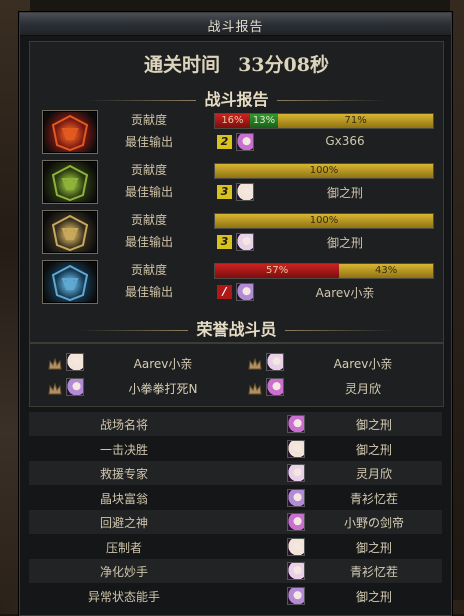 The width and height of the screenshot is (464, 616). What do you see at coordinates (235, 424) in the screenshot?
I see `award-row: 战场名将 御之刑` at bounding box center [235, 424].